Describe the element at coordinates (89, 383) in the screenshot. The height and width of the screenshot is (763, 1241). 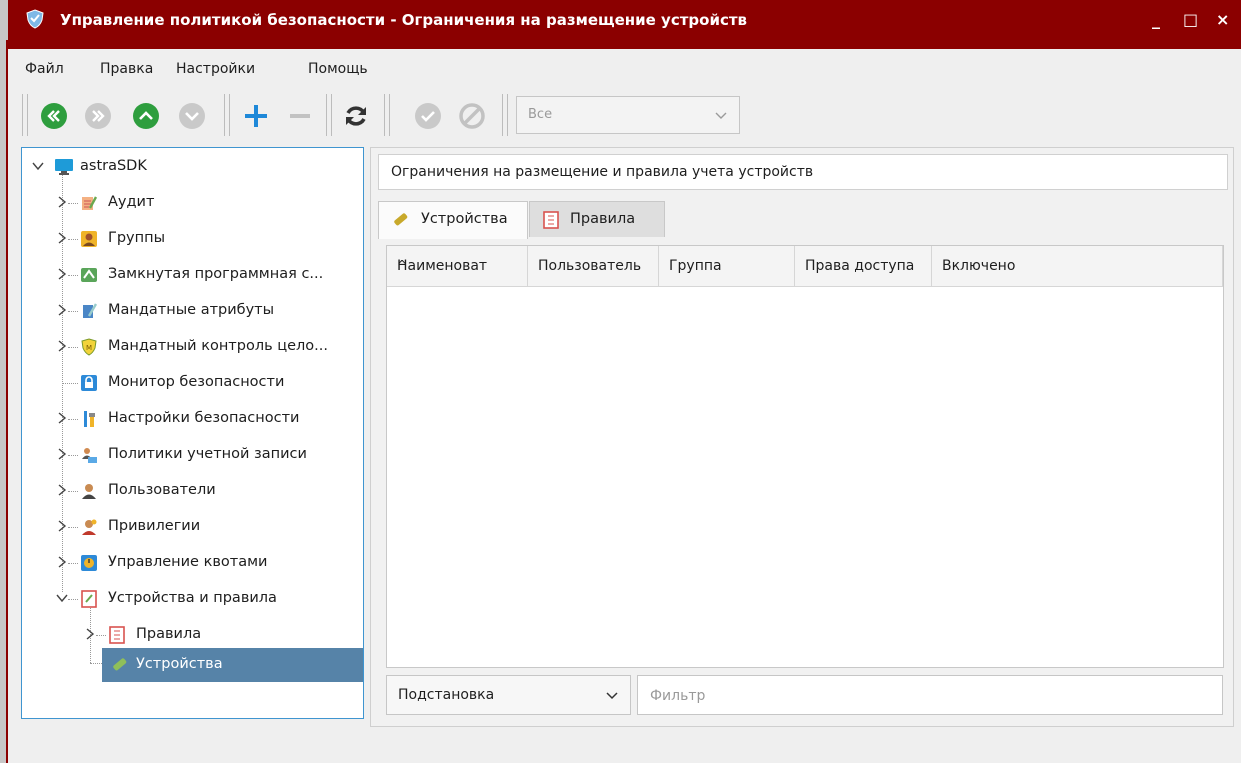
I see `lock-icon` at that location.